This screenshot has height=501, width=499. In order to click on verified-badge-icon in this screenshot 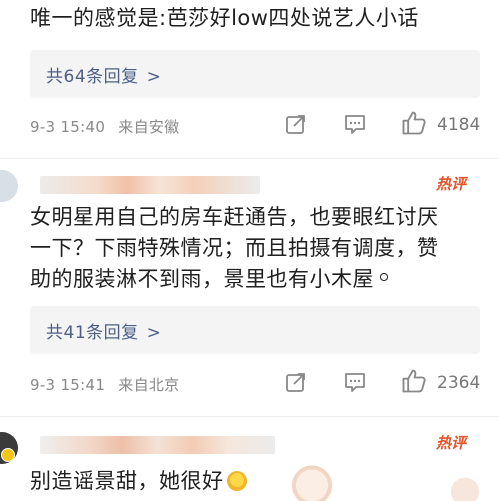, I will do `click(8, 455)`.